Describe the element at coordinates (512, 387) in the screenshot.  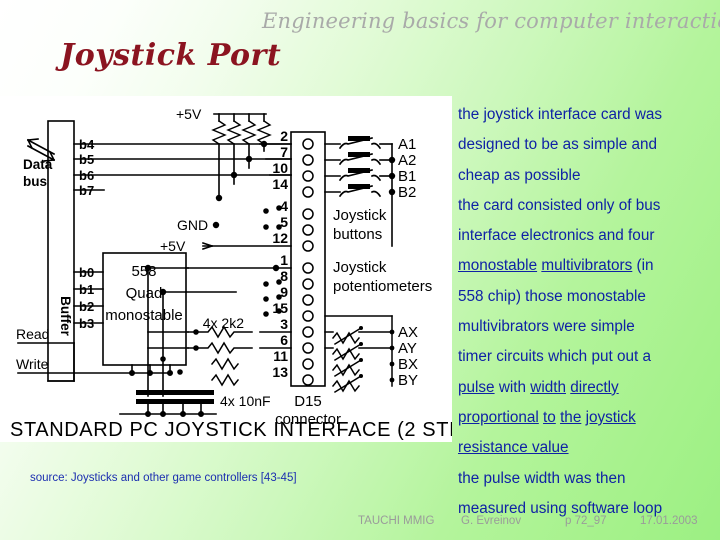
I see `body-text-fragment: with` at that location.